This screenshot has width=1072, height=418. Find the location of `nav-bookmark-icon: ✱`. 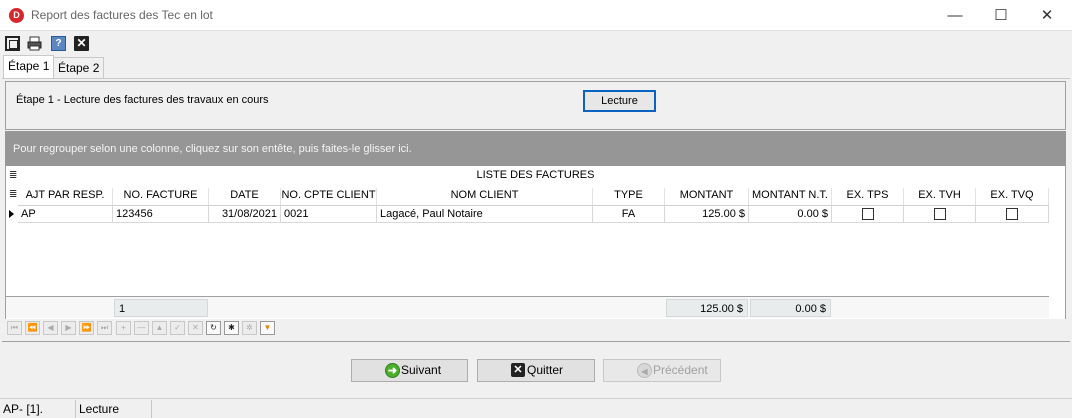

nav-bookmark-icon: ✱ is located at coordinates (231, 328).